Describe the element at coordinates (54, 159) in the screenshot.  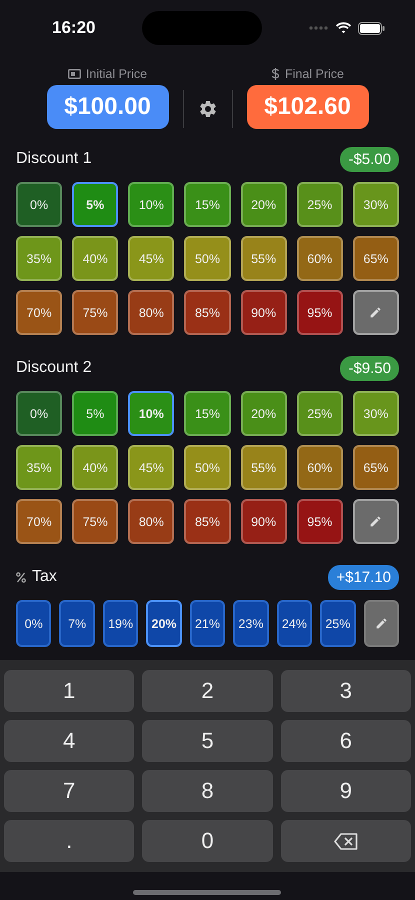
I see `discount-title: Discount 1` at that location.